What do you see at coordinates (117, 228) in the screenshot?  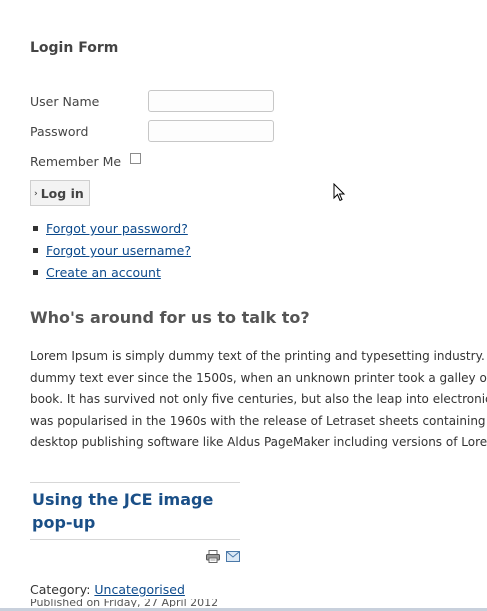 I see `forgot-password-link: Forgot your password?` at bounding box center [117, 228].